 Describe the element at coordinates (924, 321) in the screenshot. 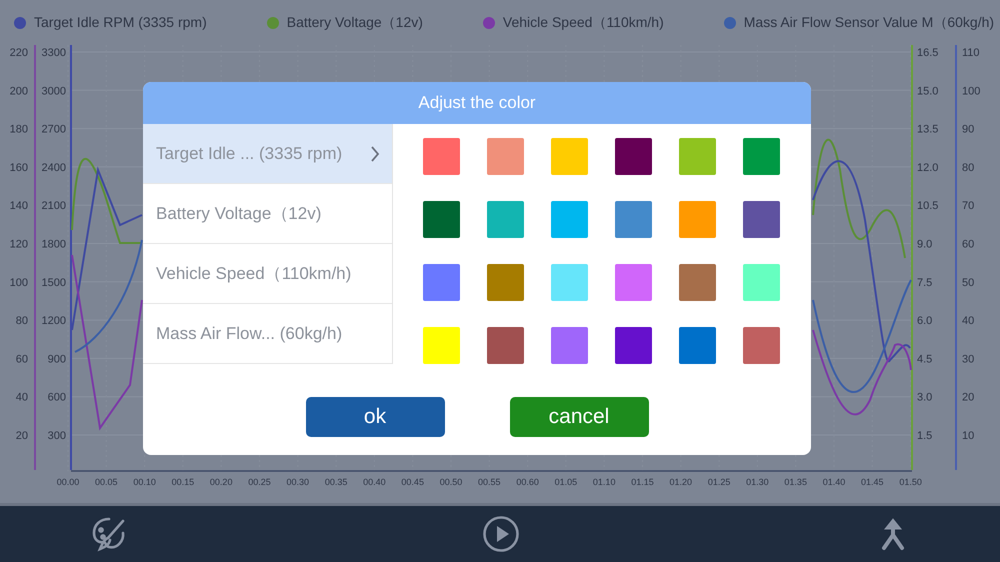

I see `axis-label: 6.0` at that location.